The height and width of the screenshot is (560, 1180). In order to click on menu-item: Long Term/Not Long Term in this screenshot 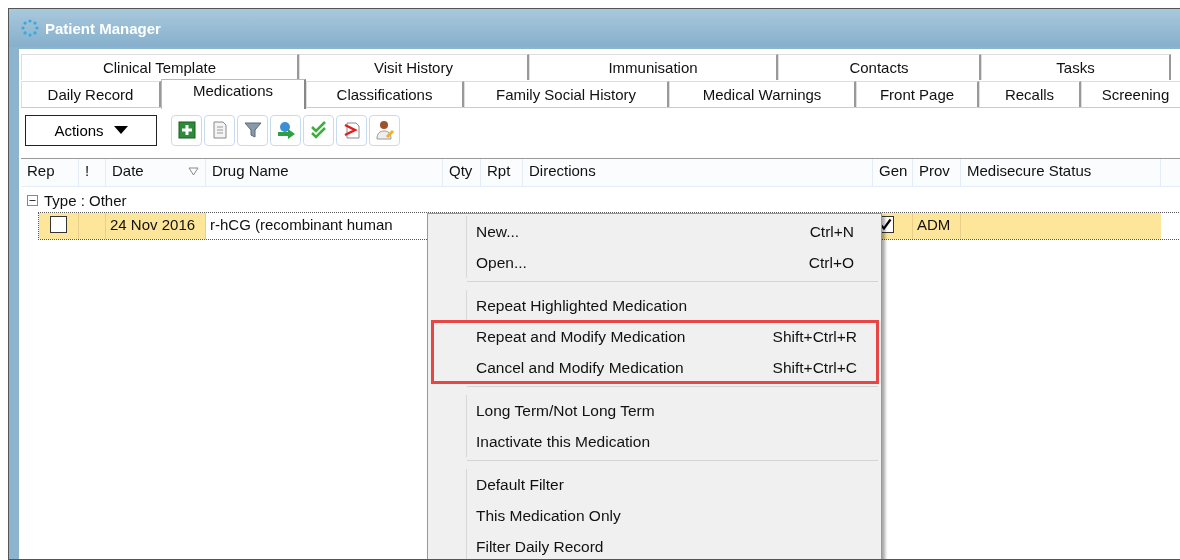, I will do `click(672, 410)`.